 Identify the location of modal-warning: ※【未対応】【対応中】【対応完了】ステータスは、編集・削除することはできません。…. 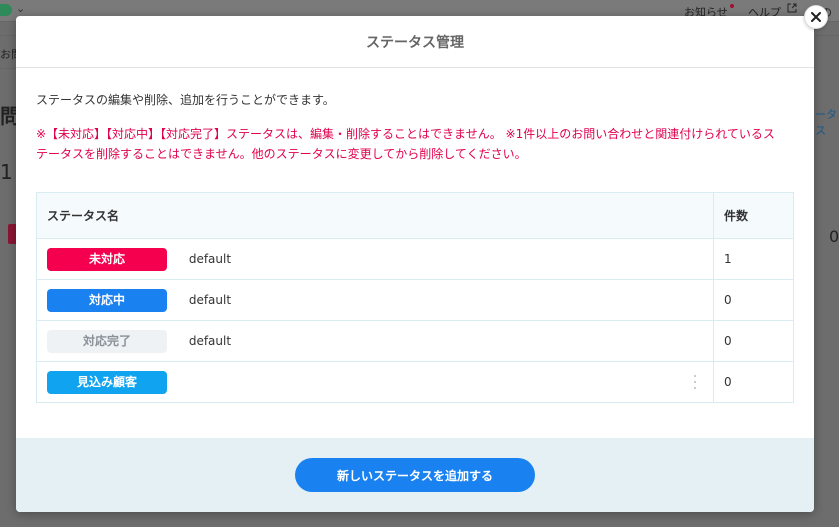
(415, 144).